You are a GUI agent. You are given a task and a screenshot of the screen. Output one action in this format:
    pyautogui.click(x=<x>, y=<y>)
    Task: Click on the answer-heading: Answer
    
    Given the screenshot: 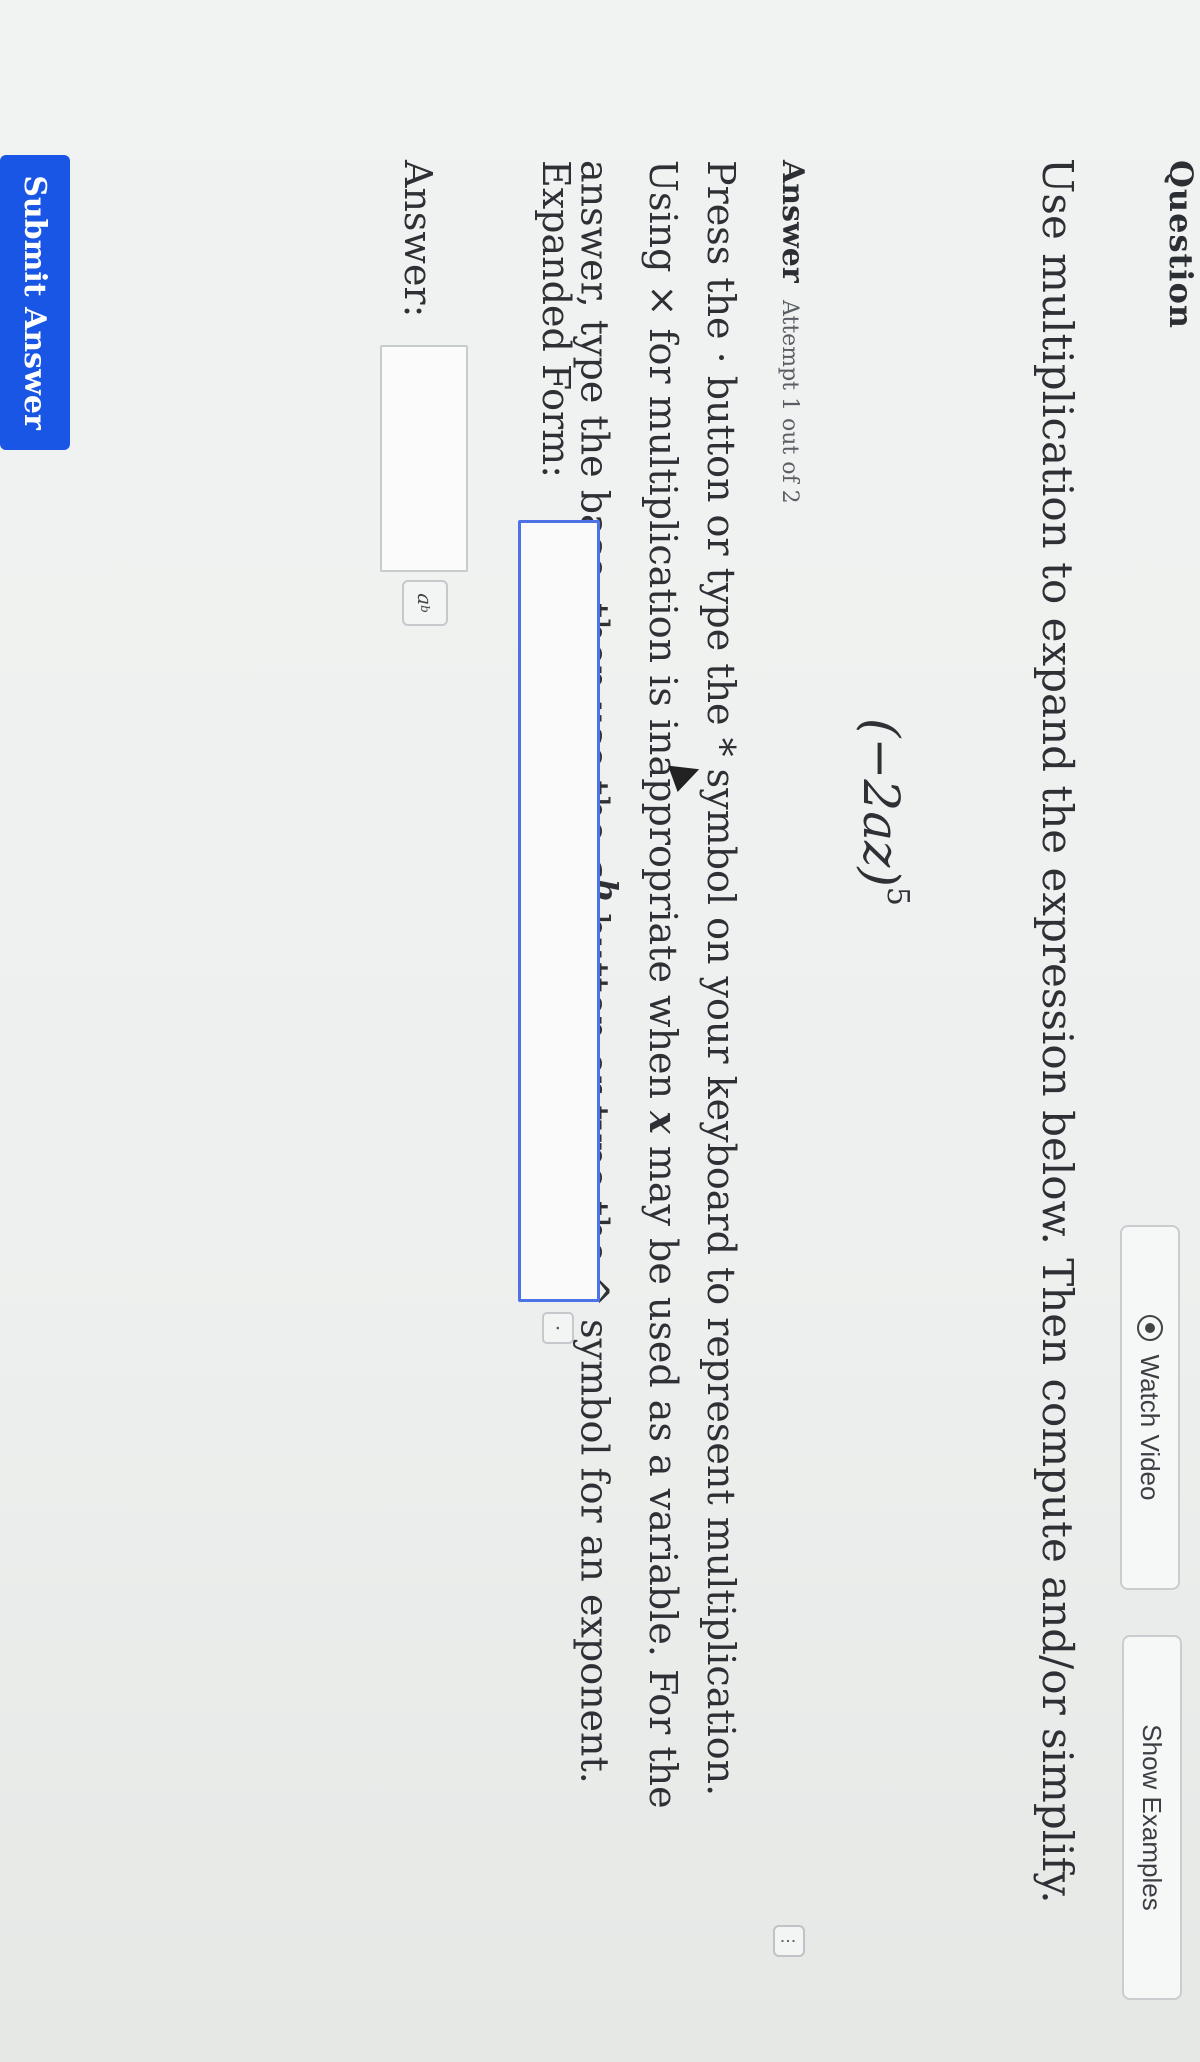 What is the action you would take?
    pyautogui.click(x=792, y=221)
    